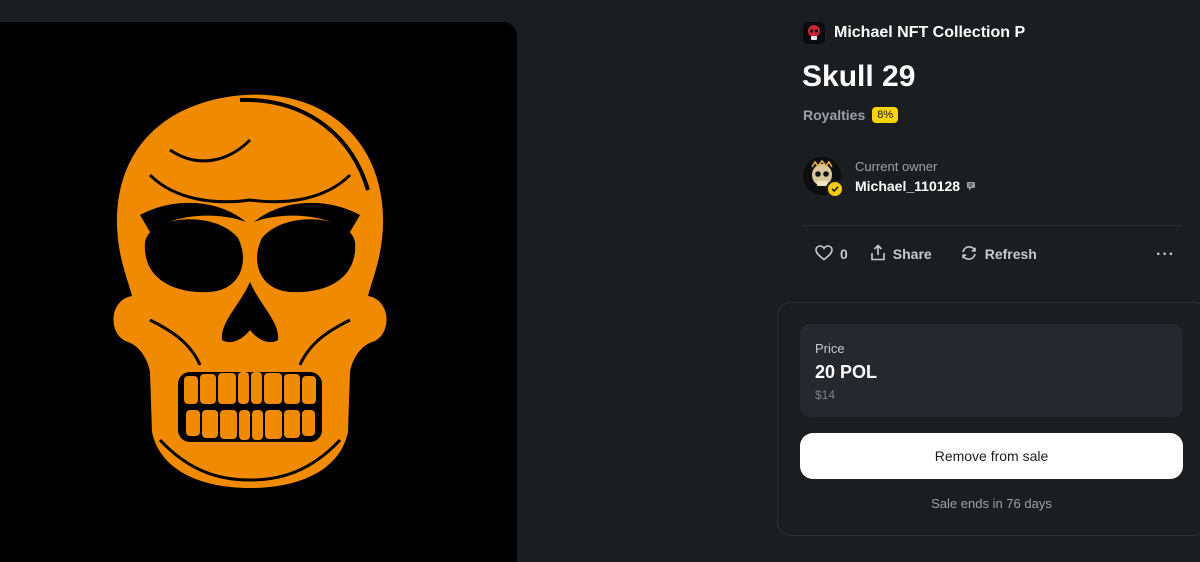  I want to click on owner-info: Current owner Michael_110128, so click(915, 176).